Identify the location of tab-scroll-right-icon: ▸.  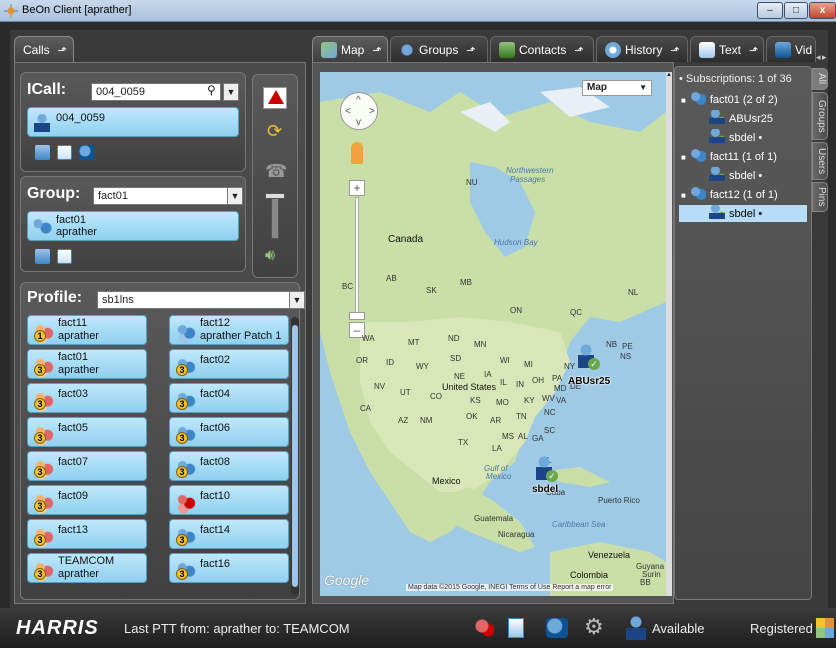
(824, 57).